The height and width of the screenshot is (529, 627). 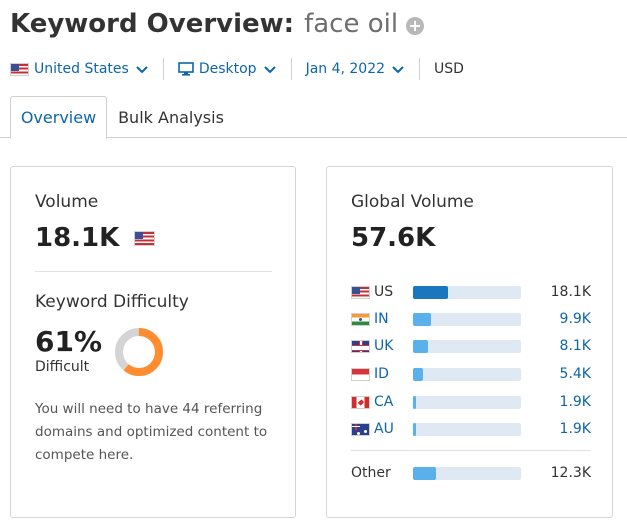 I want to click on desktop-icon, so click(x=186, y=69).